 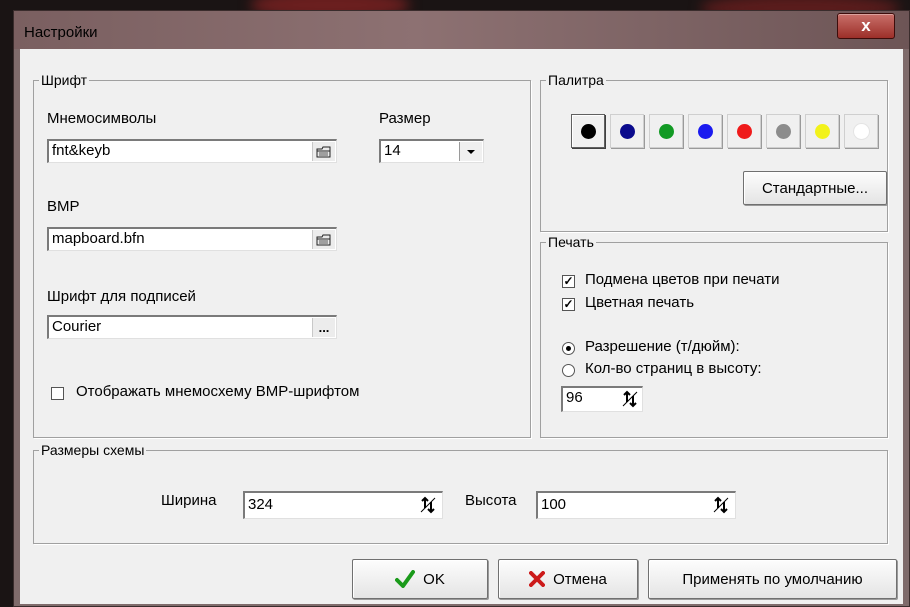 I want to click on mnemo-value: fnt&keyb, so click(x=81, y=150).